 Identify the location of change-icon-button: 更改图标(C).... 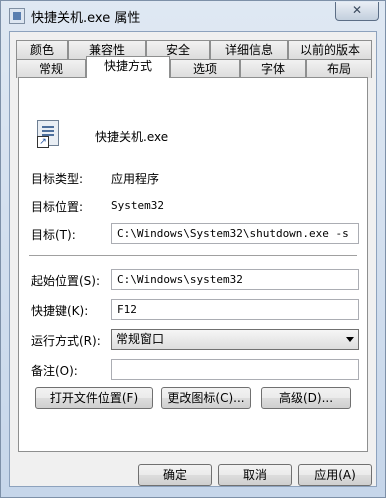
(206, 398).